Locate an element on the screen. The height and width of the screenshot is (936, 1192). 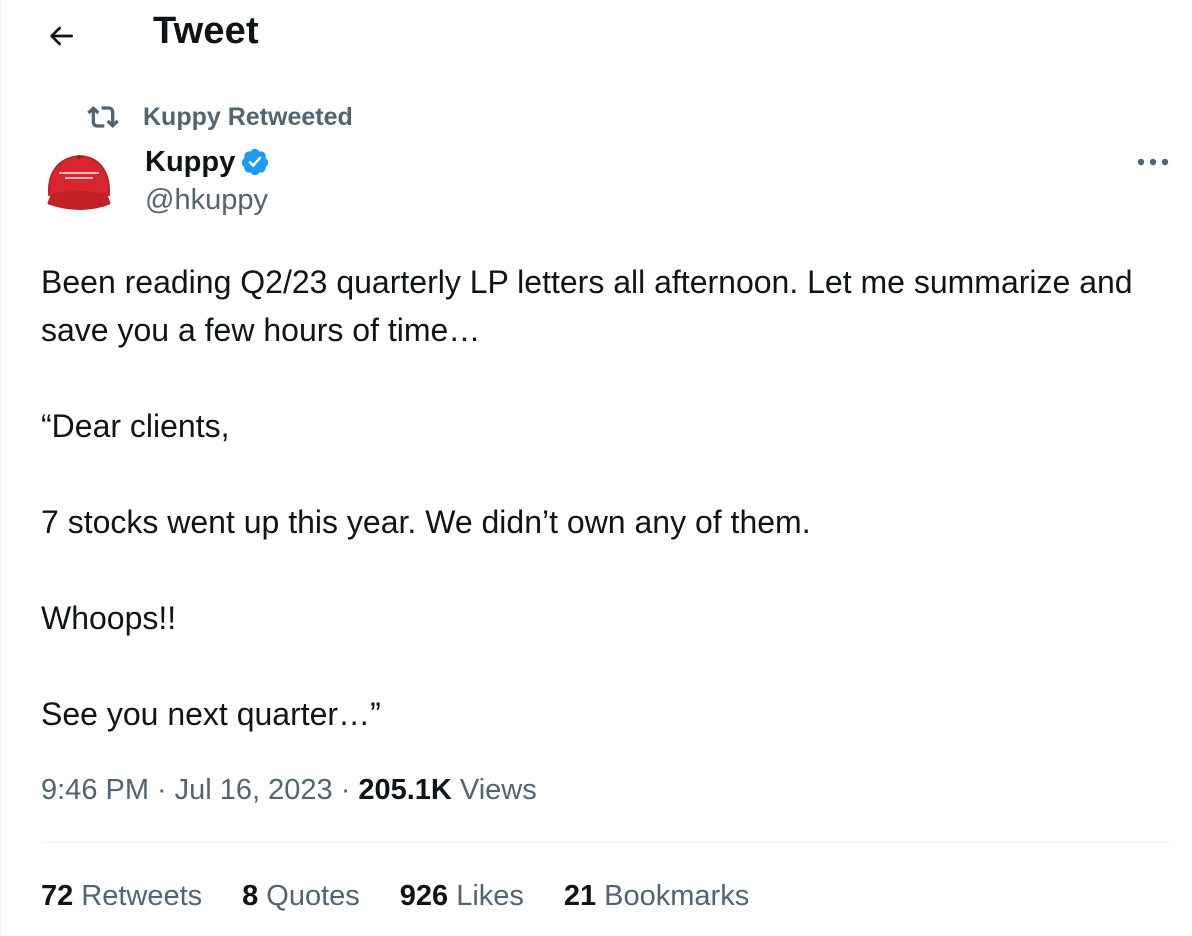
tweet-paragraph: “Dear clients, is located at coordinates (135, 426).